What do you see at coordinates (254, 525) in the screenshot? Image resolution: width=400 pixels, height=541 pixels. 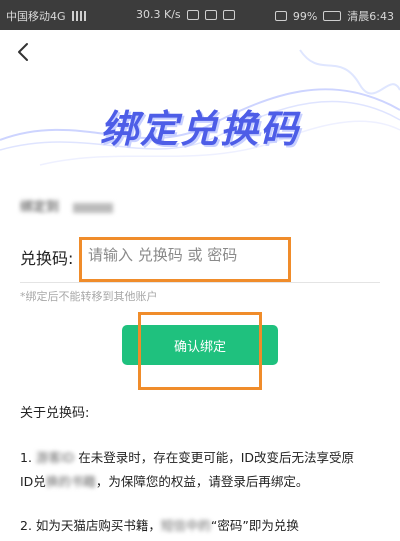 I see `about-item-2-tail: “密码”即为兑换` at bounding box center [254, 525].